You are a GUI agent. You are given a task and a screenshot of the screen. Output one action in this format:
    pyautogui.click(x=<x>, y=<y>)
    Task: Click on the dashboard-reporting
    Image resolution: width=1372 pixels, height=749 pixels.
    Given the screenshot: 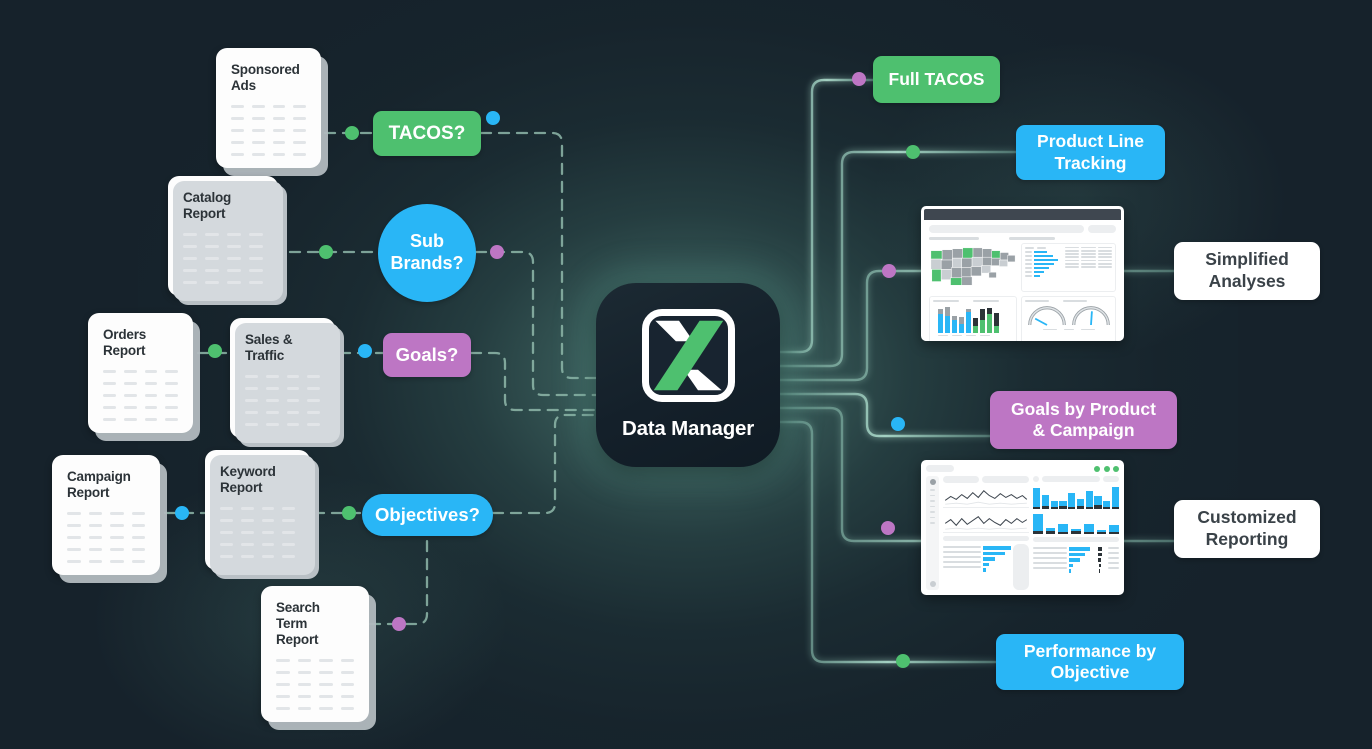 What is the action you would take?
    pyautogui.click(x=1022, y=527)
    